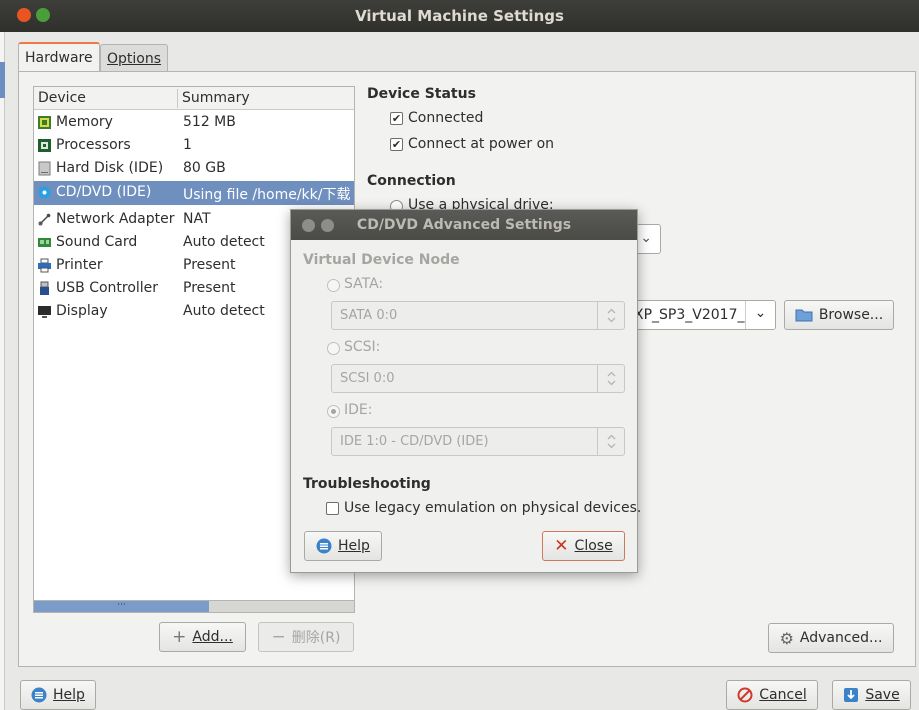 This screenshot has height=710, width=919. I want to click on dialog-close-label: Close, so click(593, 546).